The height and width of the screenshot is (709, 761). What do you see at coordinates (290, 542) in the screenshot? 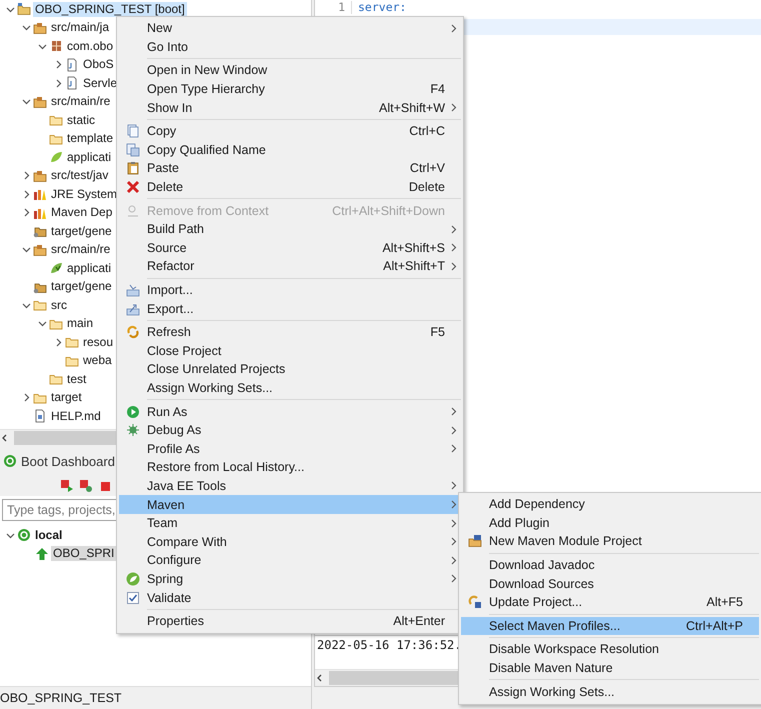
I see `menu-item: Compare With` at bounding box center [290, 542].